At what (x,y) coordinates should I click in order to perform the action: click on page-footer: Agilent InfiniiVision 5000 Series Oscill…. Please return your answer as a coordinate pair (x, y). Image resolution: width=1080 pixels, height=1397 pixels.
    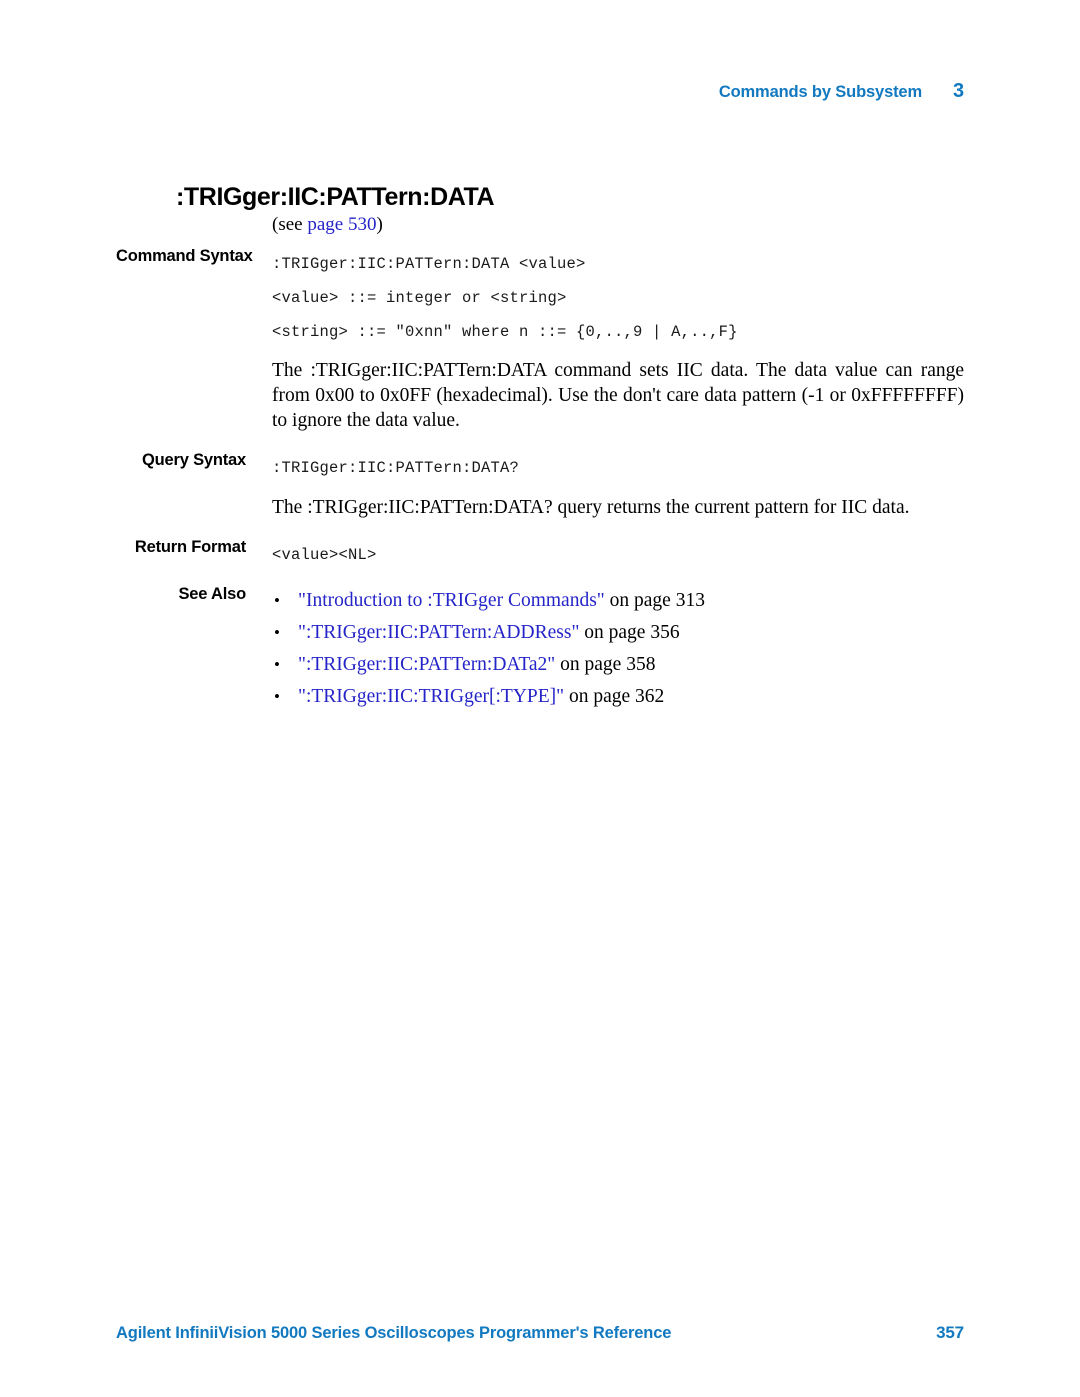
    Looking at the image, I should click on (540, 1336).